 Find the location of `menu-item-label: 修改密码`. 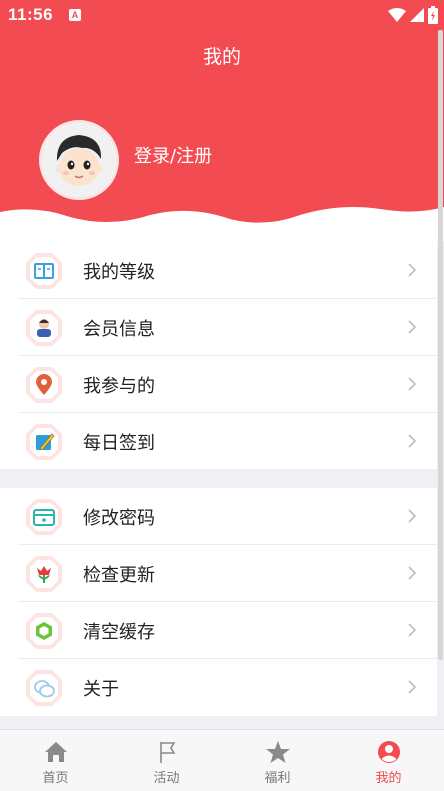

menu-item-label: 修改密码 is located at coordinates (119, 518).